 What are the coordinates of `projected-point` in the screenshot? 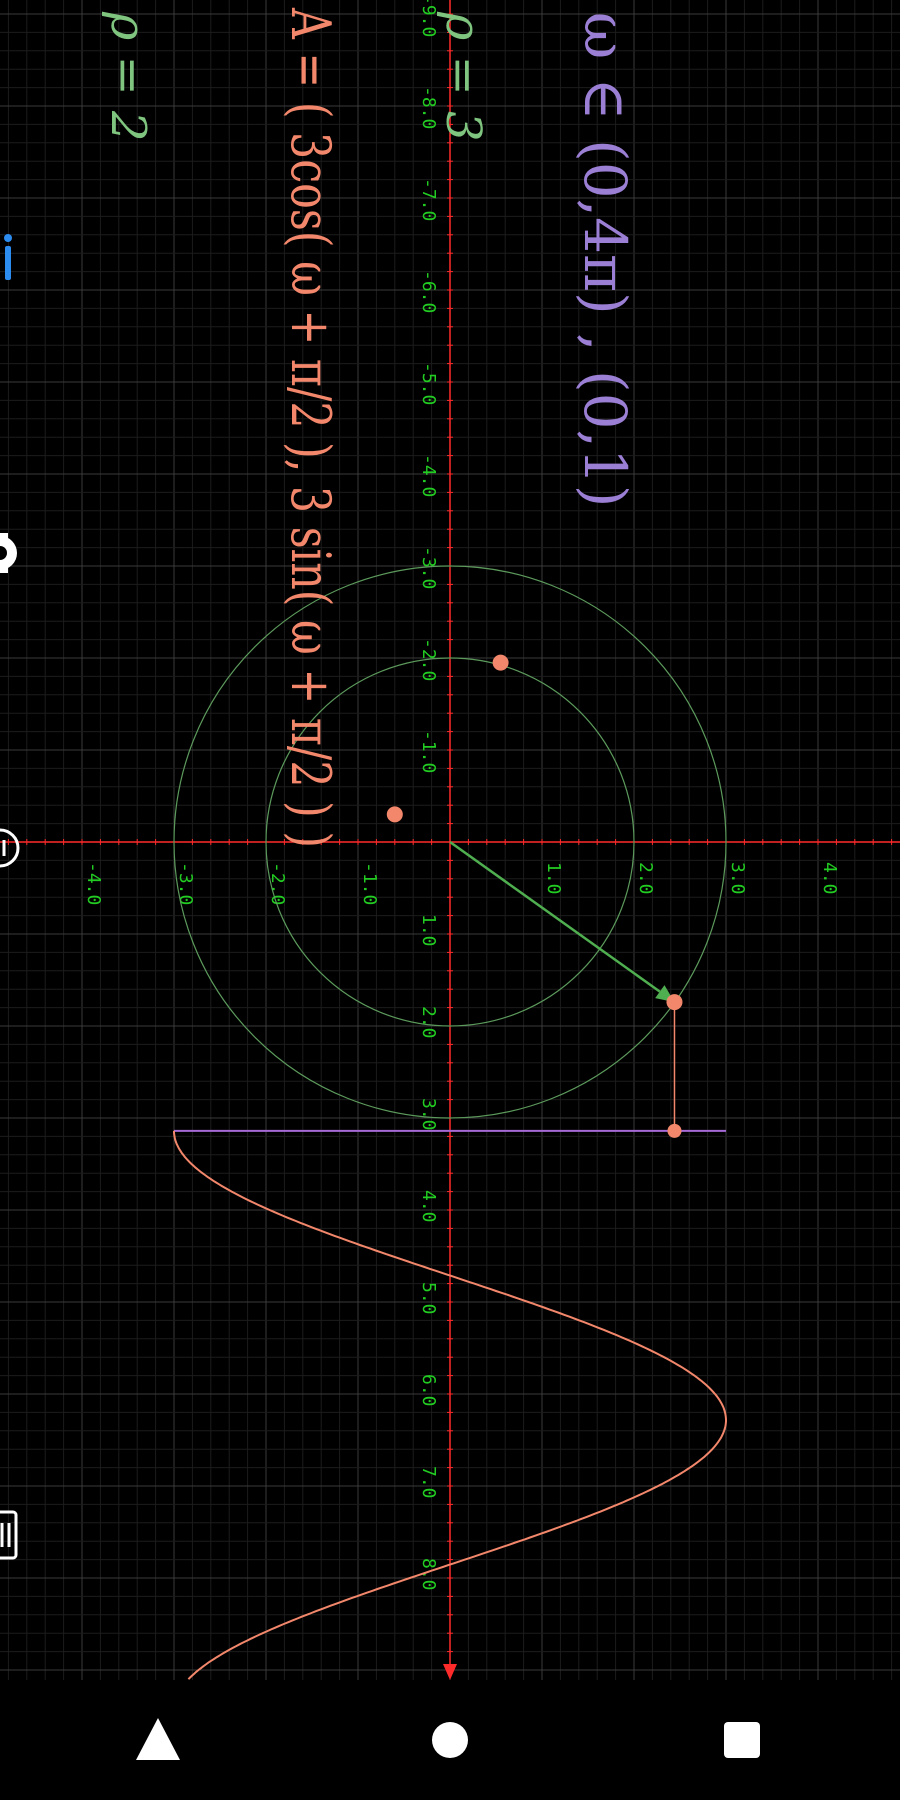 It's located at (674, 1130).